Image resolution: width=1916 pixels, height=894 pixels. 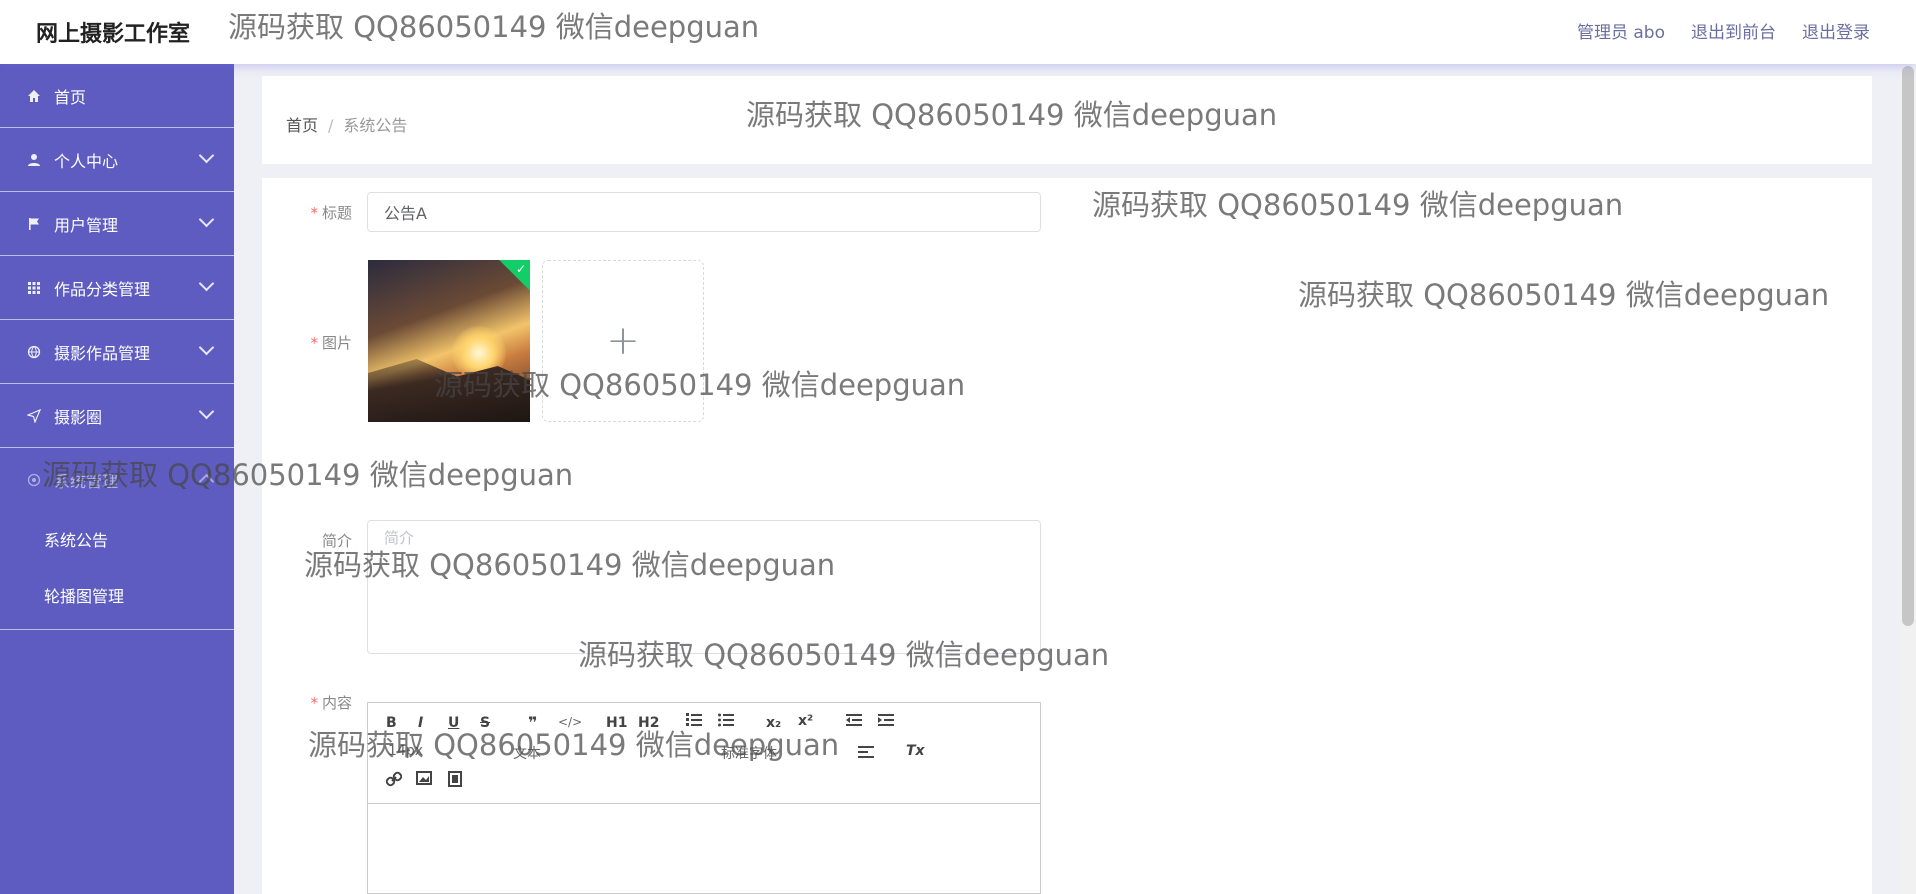 What do you see at coordinates (391, 723) in the screenshot?
I see `bold-button: B` at bounding box center [391, 723].